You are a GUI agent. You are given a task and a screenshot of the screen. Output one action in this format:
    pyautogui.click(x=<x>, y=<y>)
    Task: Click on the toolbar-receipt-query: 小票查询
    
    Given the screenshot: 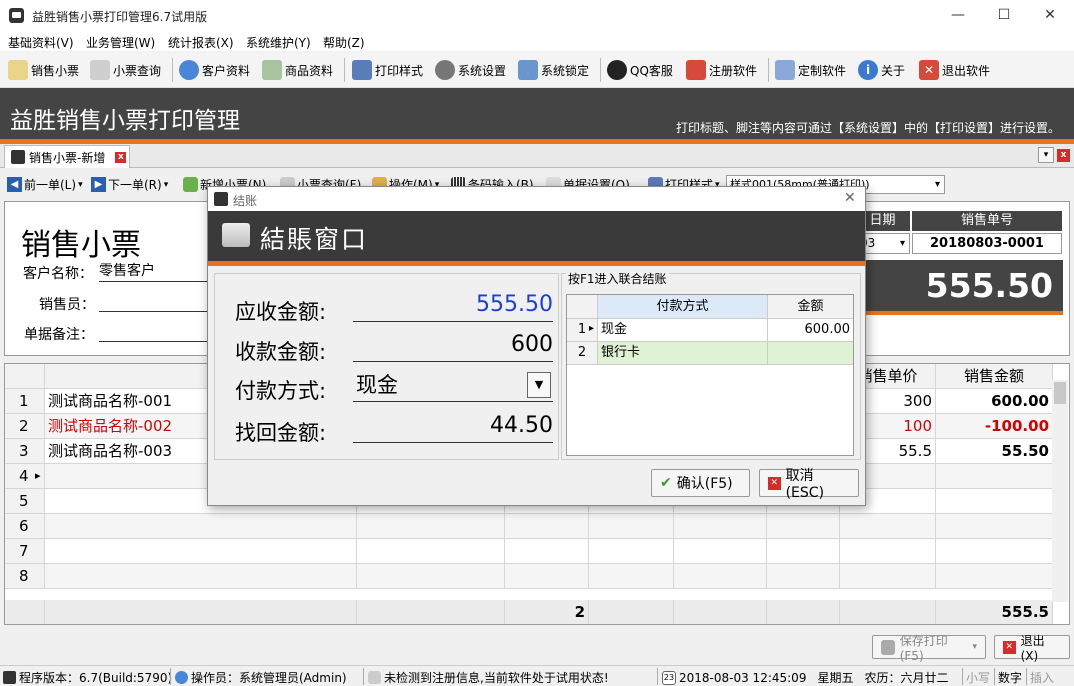 What is the action you would take?
    pyautogui.click(x=125, y=70)
    